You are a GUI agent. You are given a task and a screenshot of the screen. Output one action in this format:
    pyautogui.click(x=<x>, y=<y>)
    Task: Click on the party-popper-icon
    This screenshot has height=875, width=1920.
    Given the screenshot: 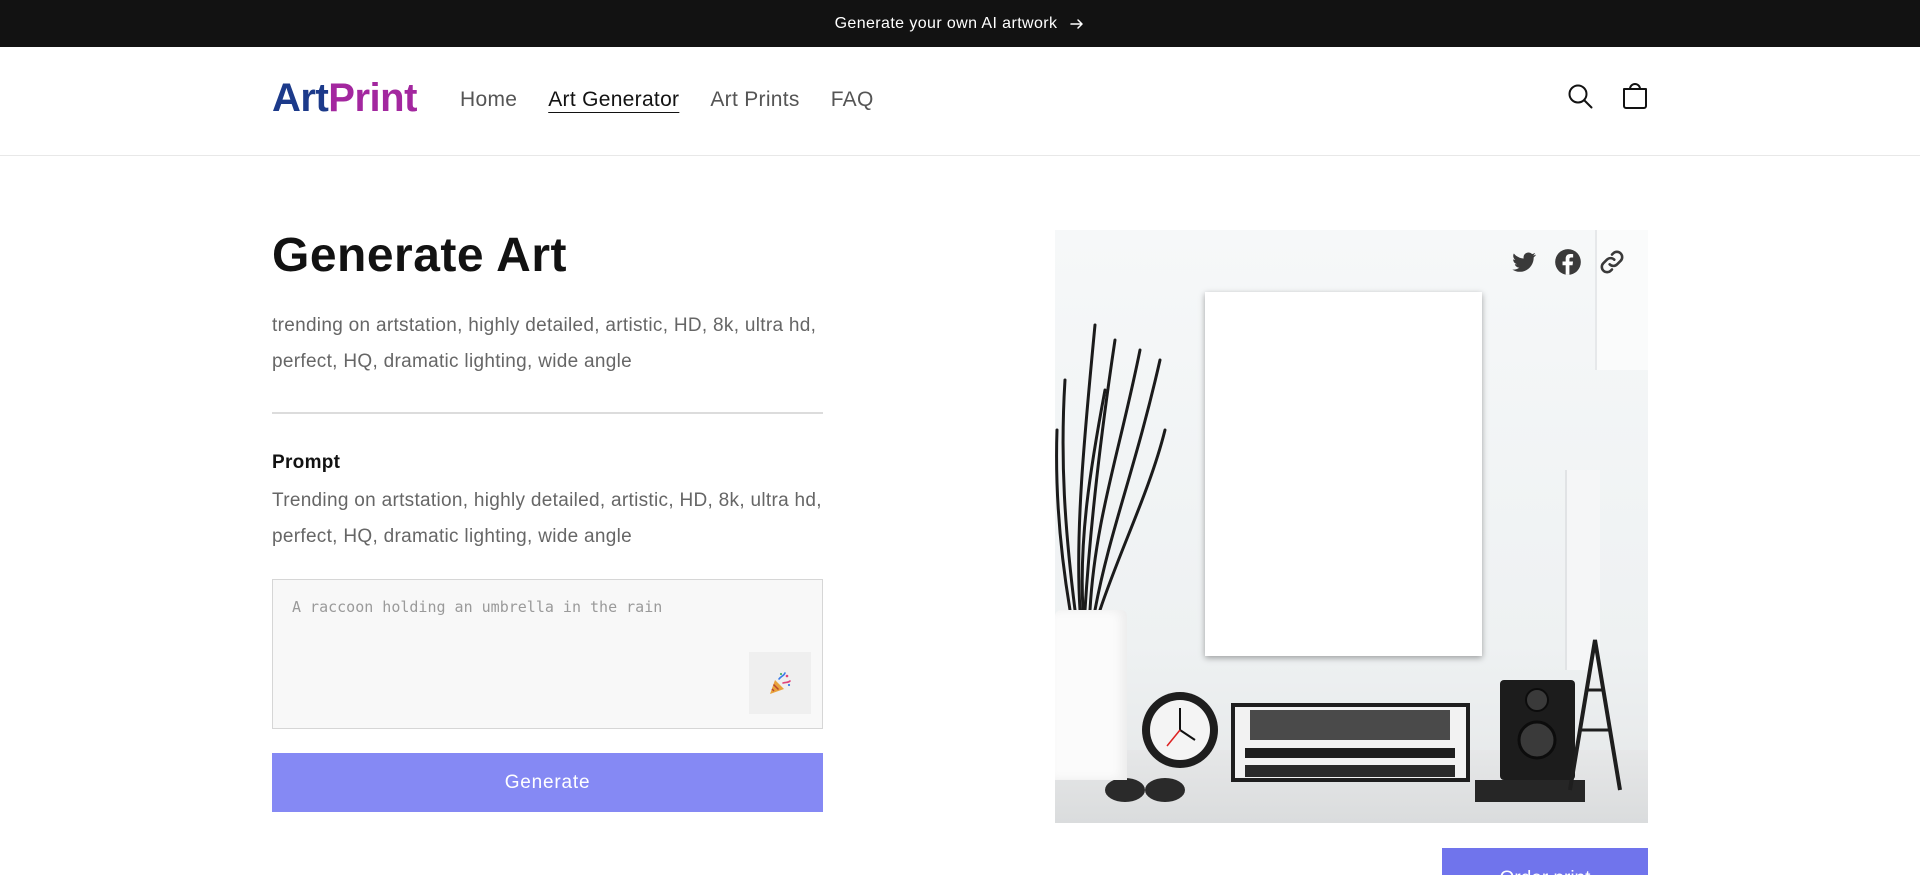 What is the action you would take?
    pyautogui.click(x=780, y=683)
    